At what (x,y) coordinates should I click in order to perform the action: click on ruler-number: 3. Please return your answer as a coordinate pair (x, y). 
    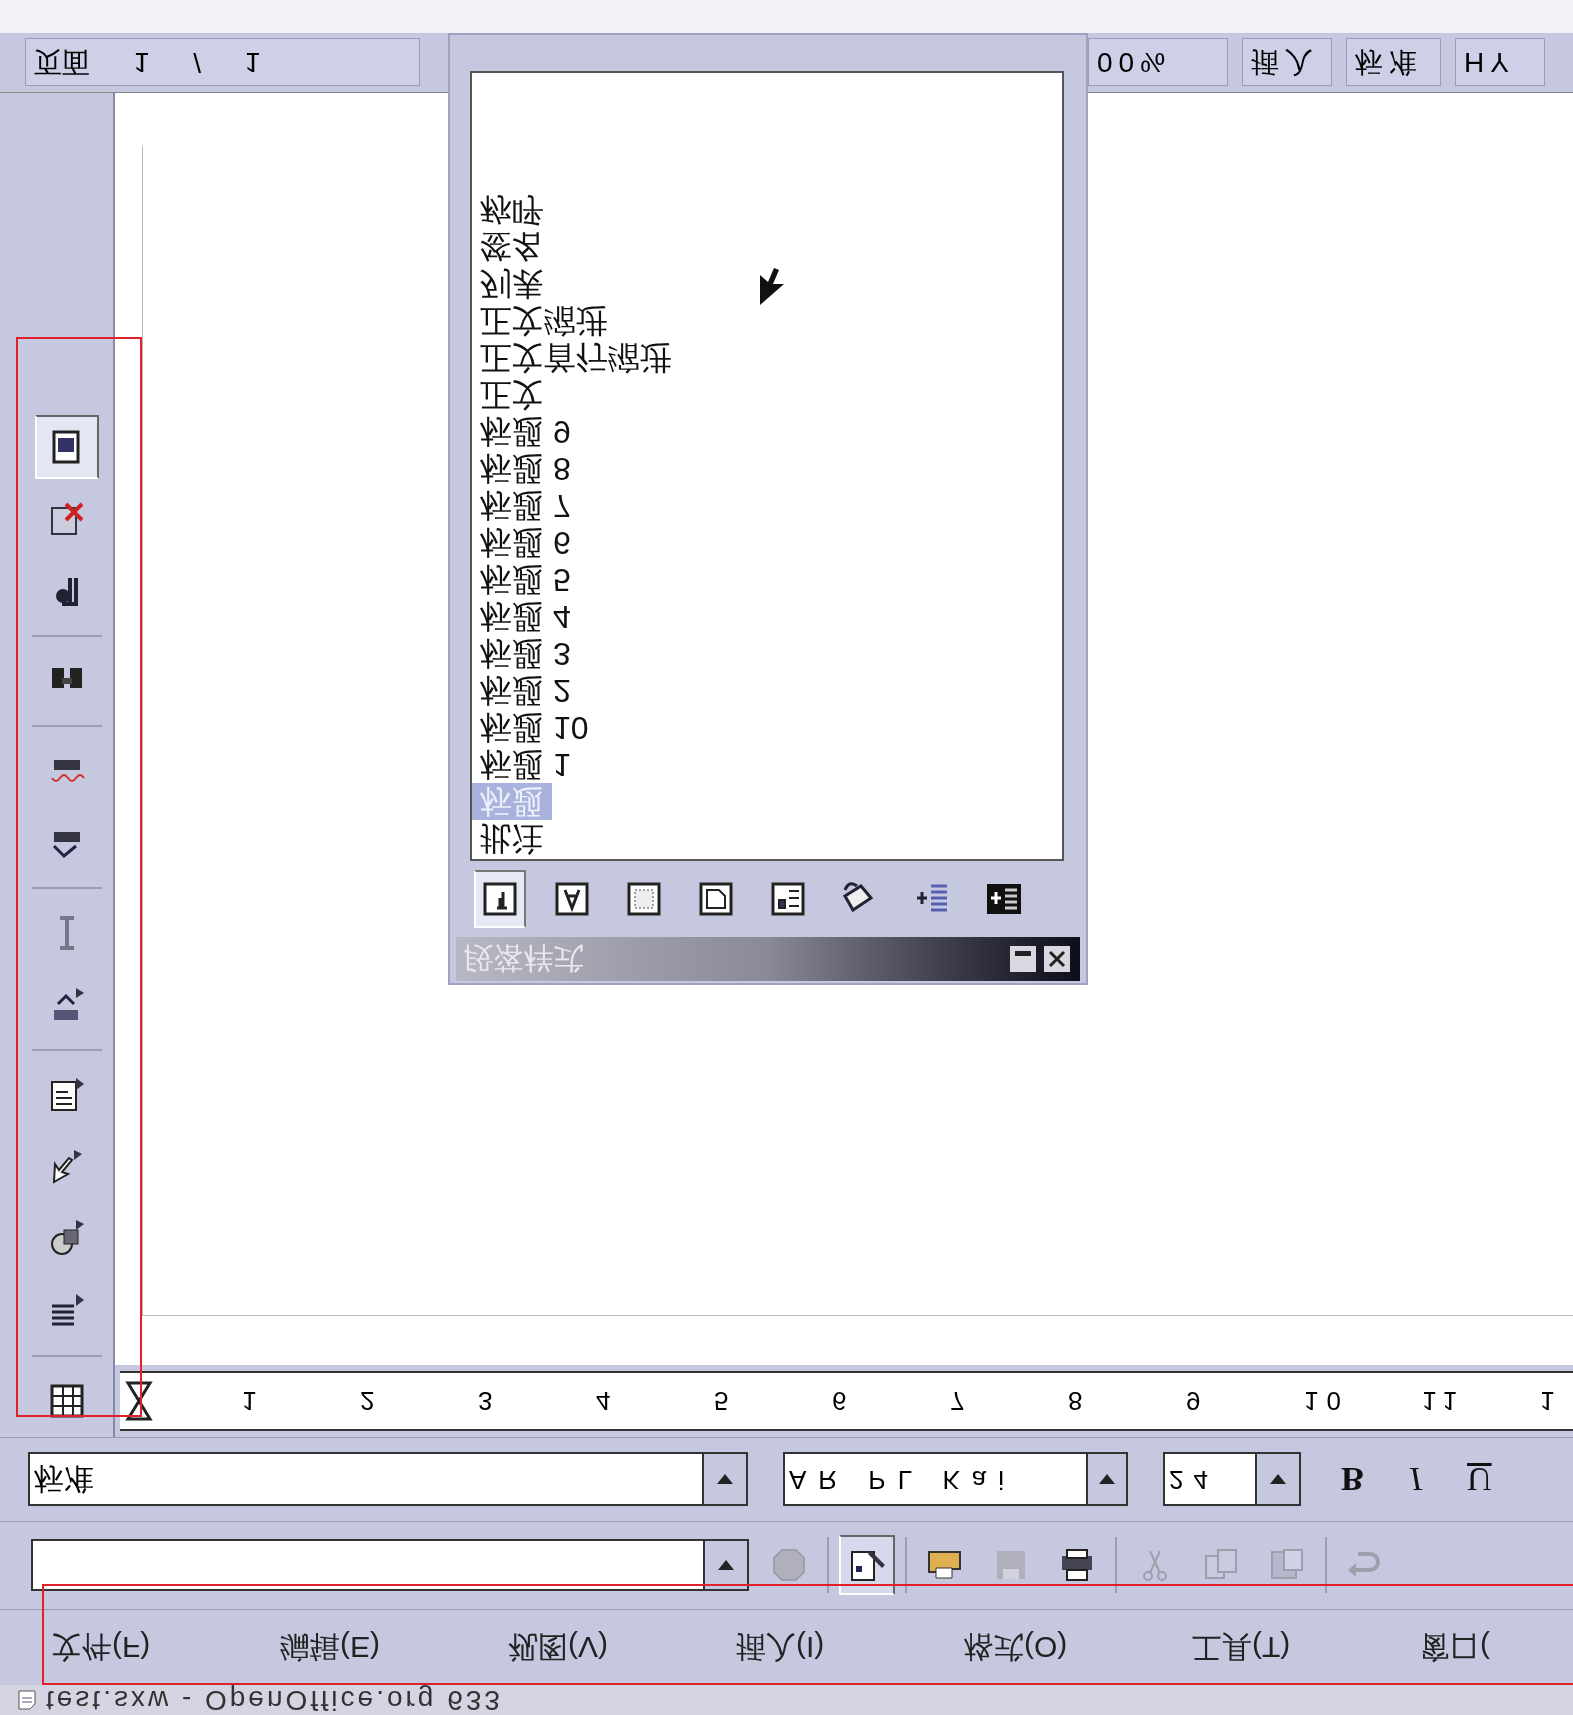
    Looking at the image, I should click on (490, 1402).